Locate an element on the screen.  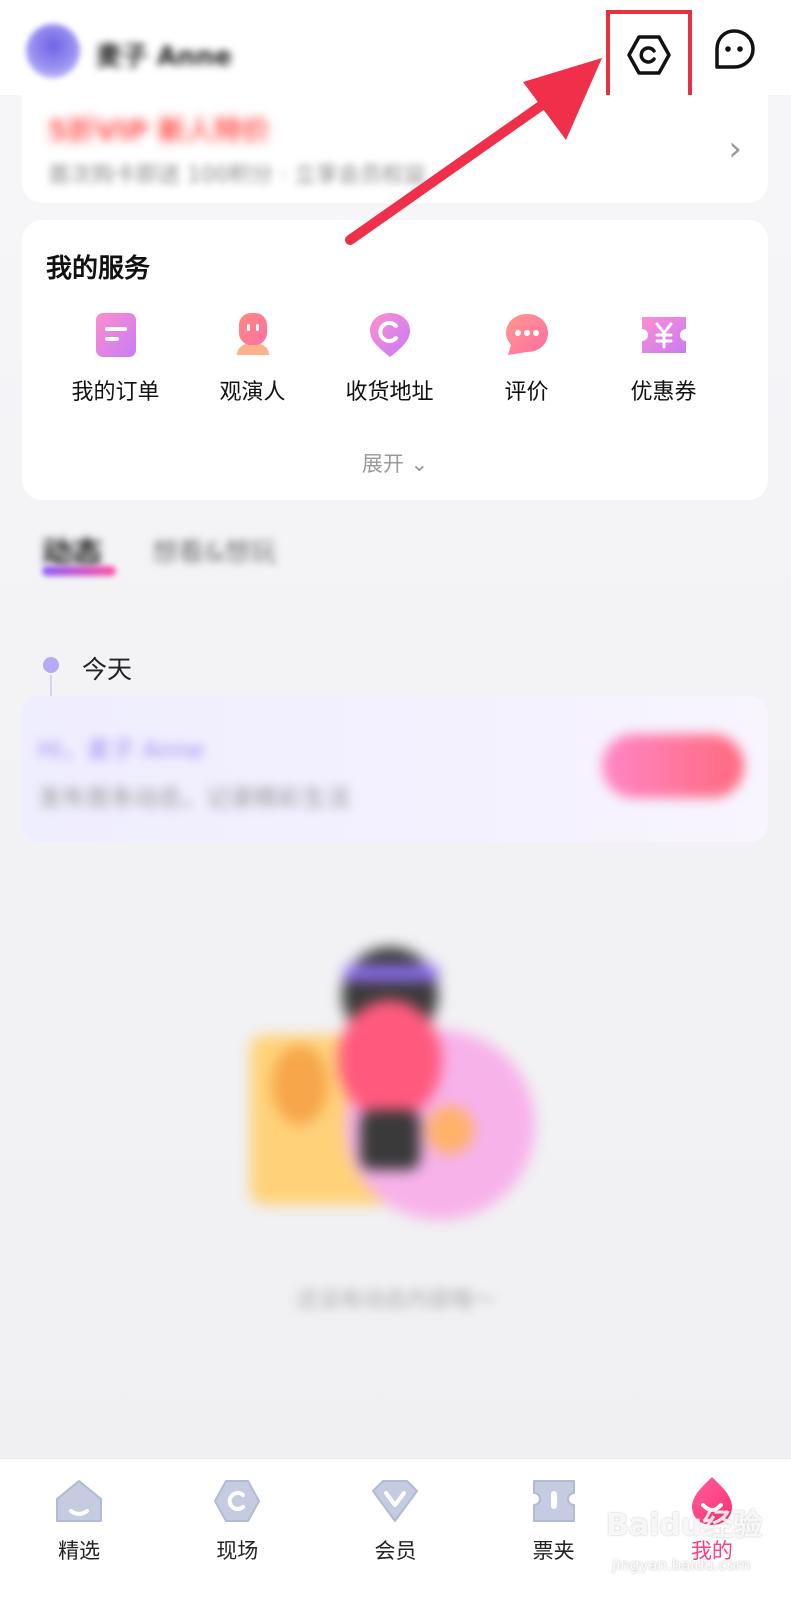
message-button is located at coordinates (734, 50).